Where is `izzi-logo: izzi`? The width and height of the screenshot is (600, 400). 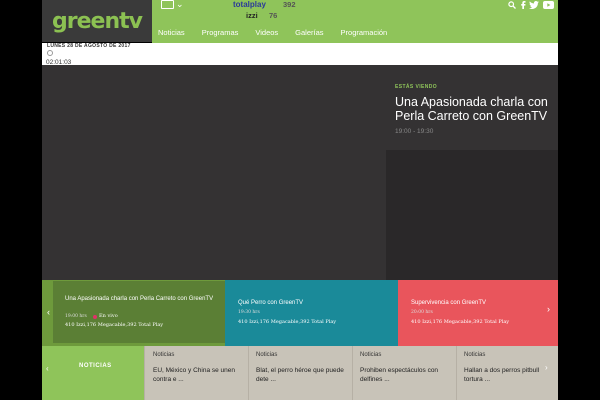
izzi-logo: izzi is located at coordinates (252, 15).